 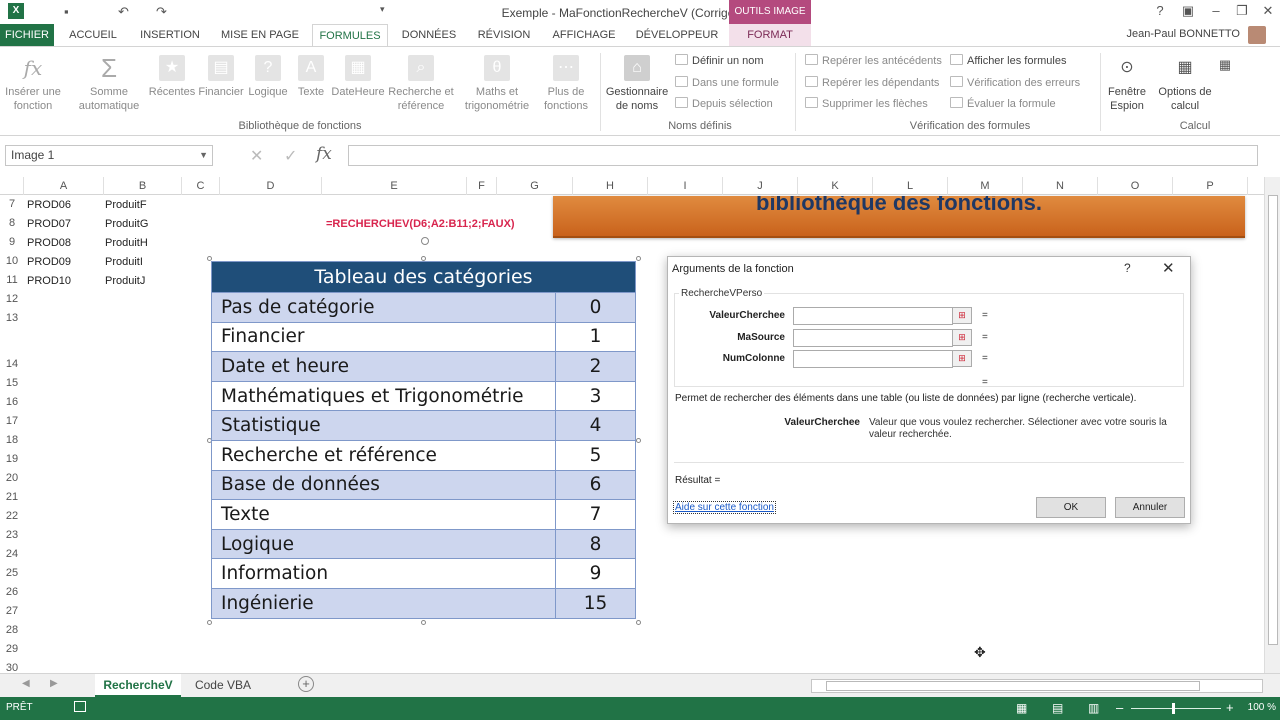 What do you see at coordinates (12, 535) in the screenshot?
I see `row-header: 23` at bounding box center [12, 535].